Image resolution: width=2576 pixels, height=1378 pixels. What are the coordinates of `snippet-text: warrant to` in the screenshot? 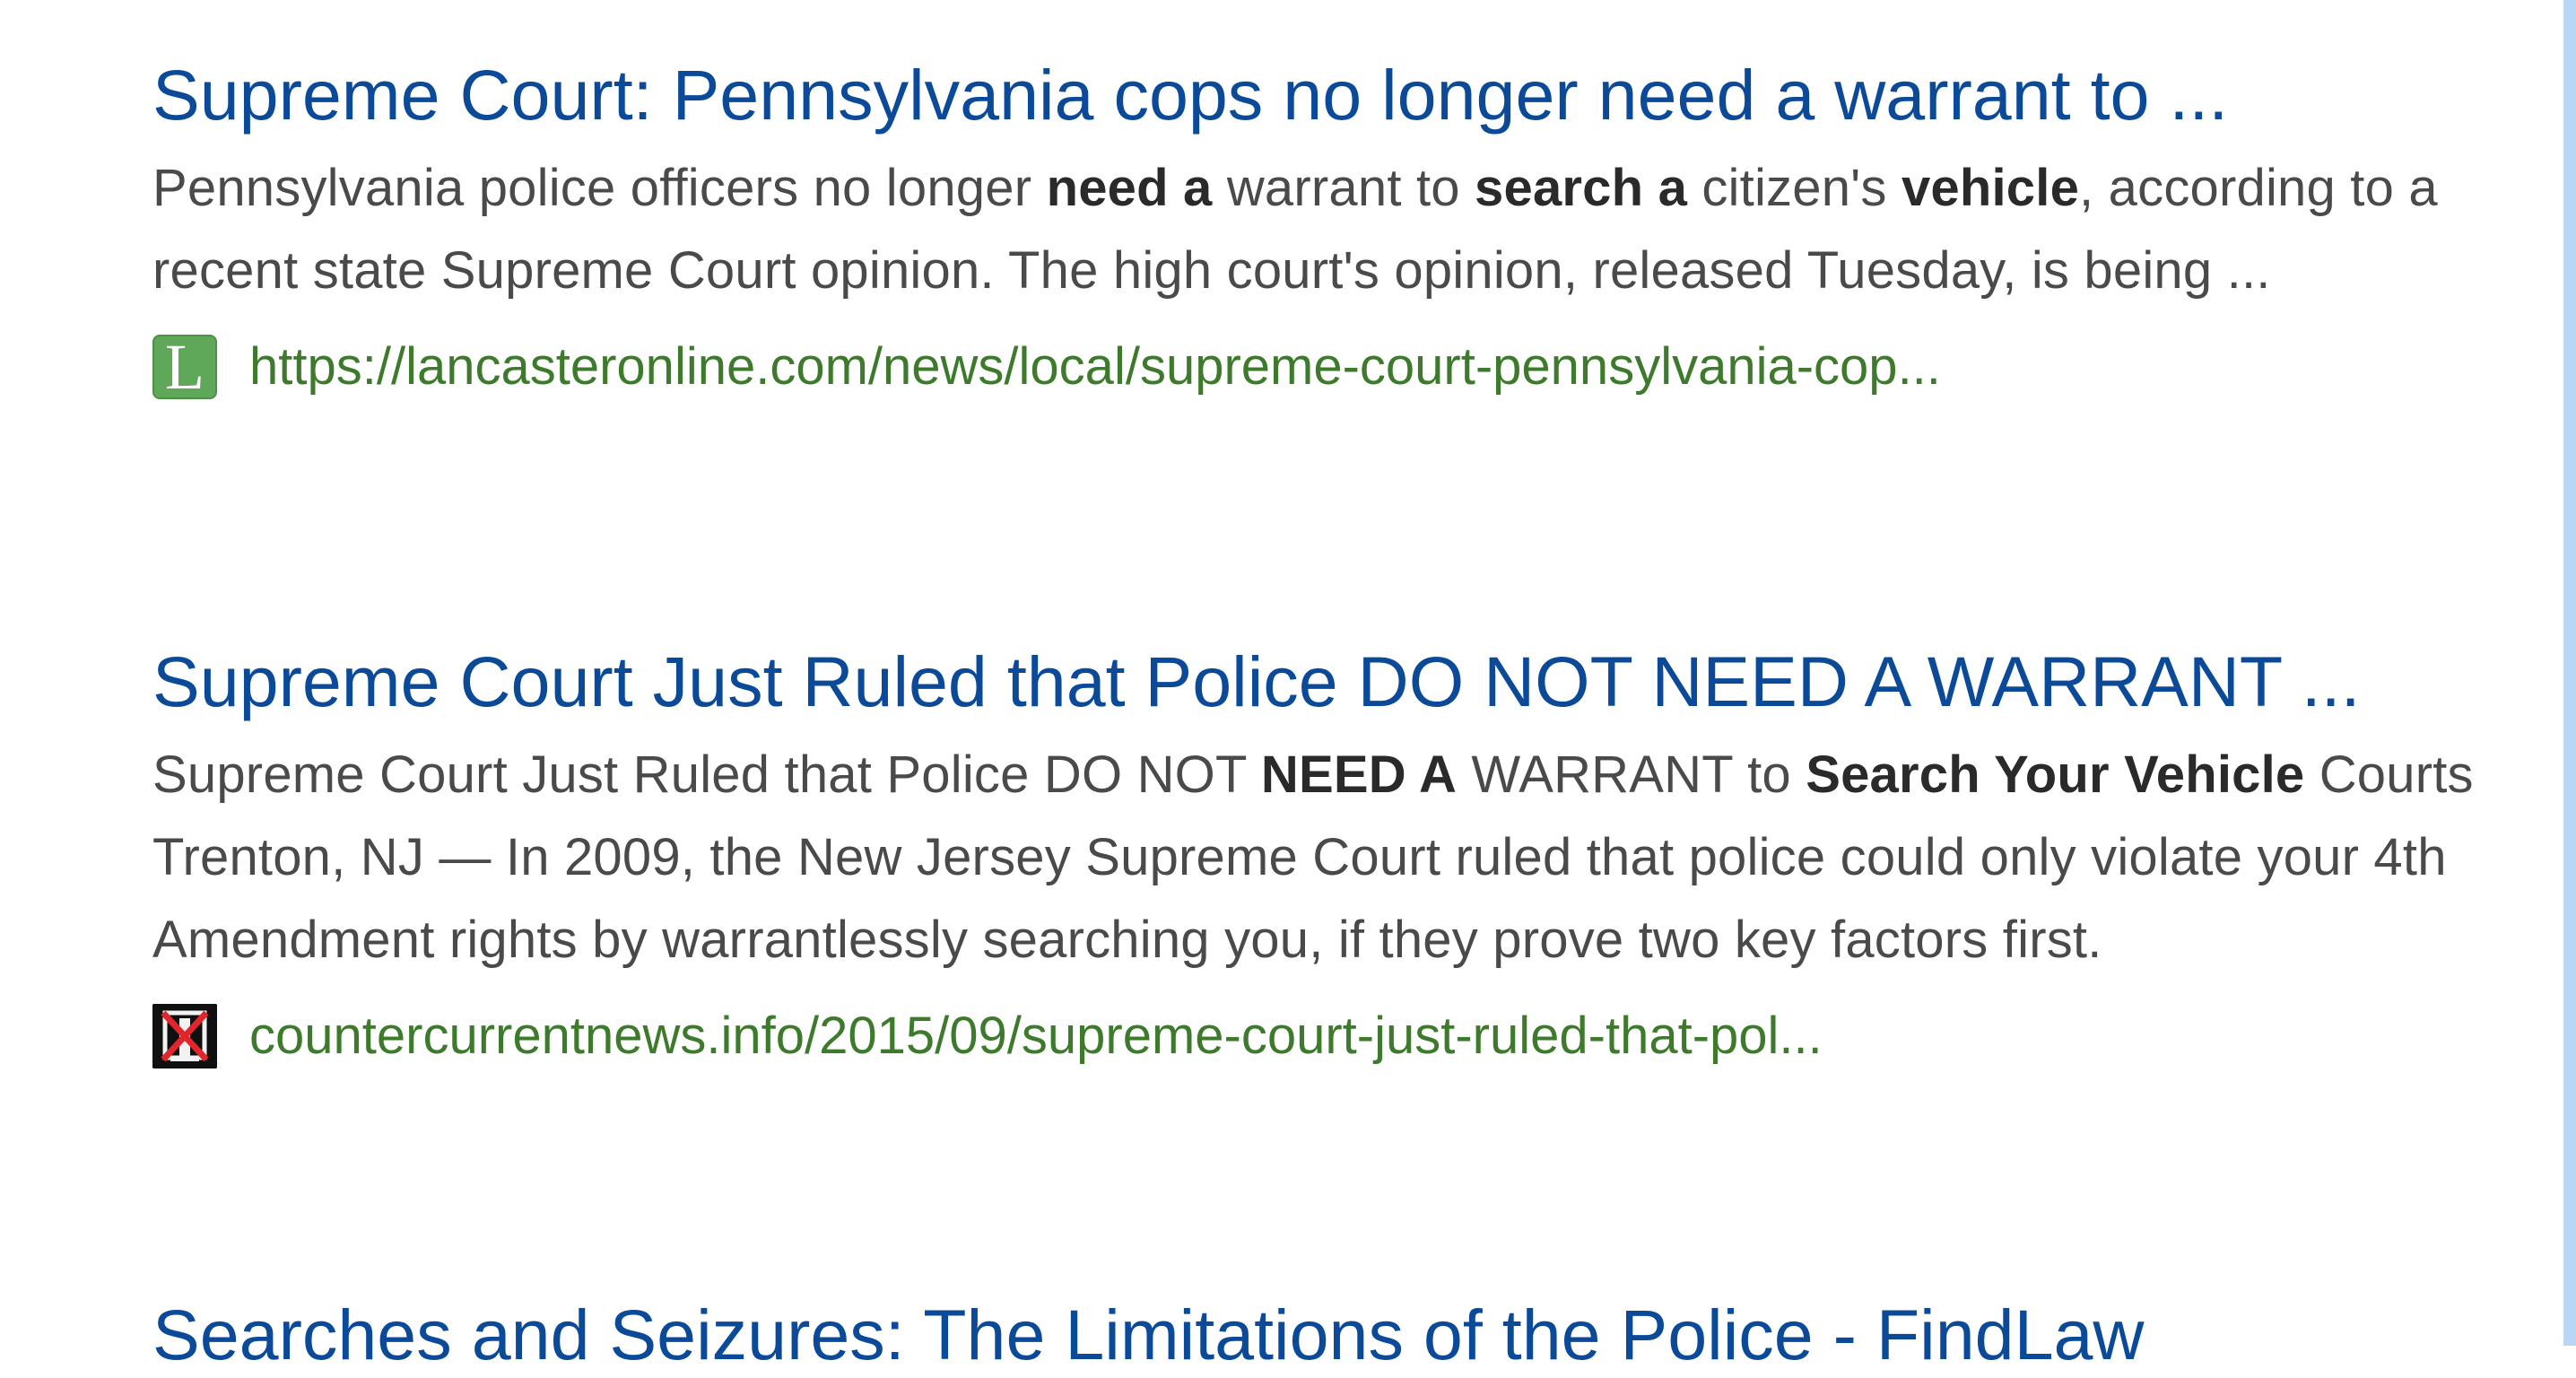 It's located at (1343, 188).